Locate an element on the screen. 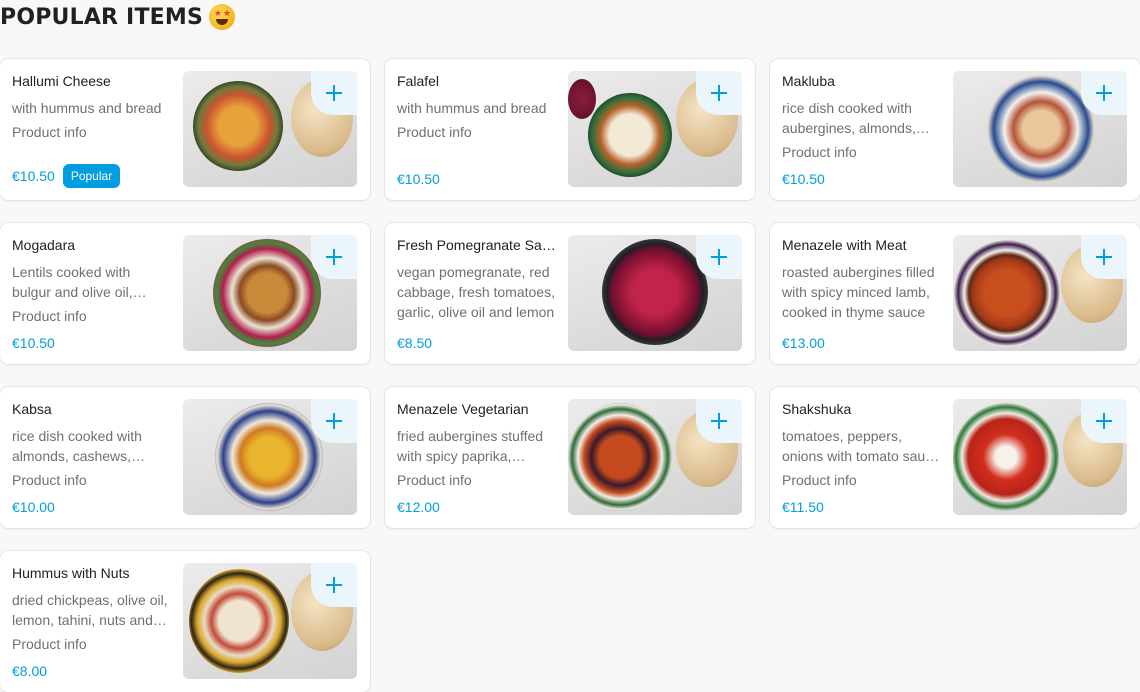  star-struck-emoji-icon: ★ ★ is located at coordinates (222, 17).